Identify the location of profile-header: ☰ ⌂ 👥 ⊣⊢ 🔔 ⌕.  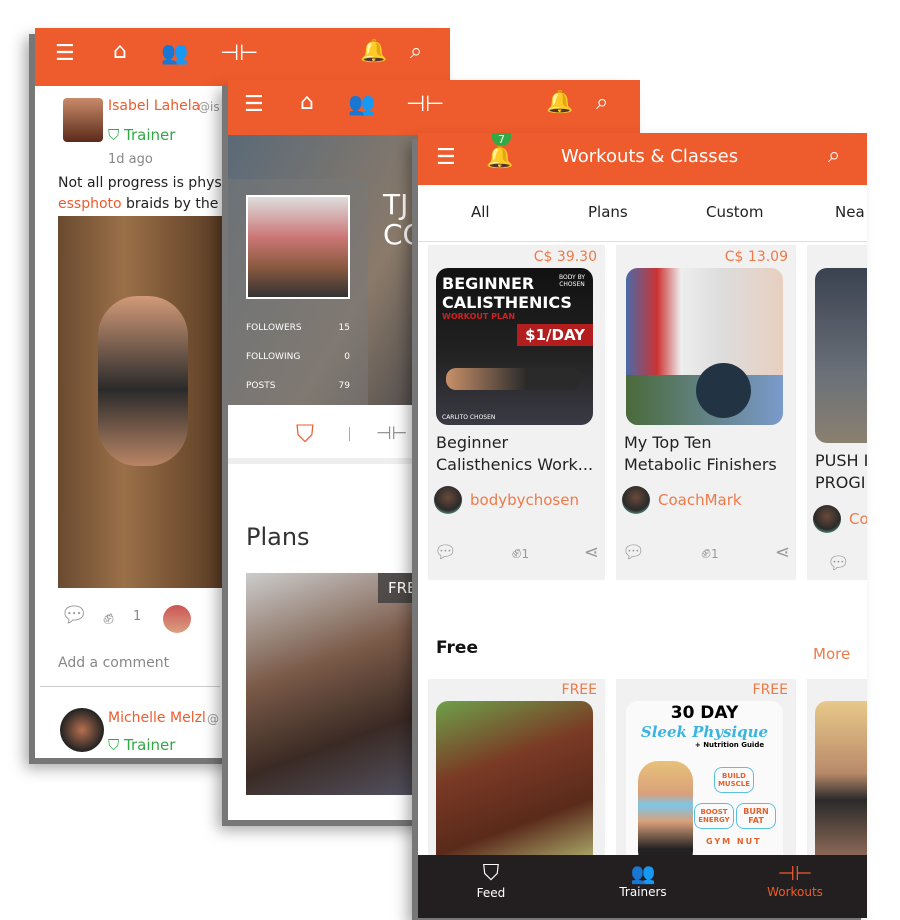
(434, 107).